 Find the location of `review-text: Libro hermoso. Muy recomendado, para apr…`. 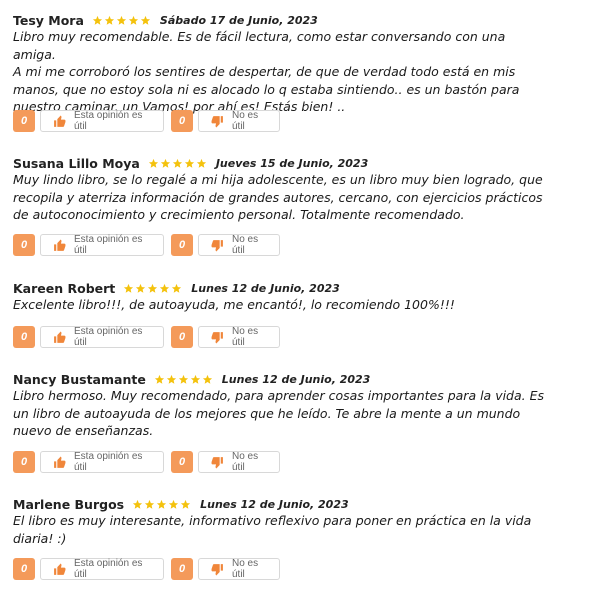

review-text: Libro hermoso. Muy recomendado, para apr… is located at coordinates (280, 413).